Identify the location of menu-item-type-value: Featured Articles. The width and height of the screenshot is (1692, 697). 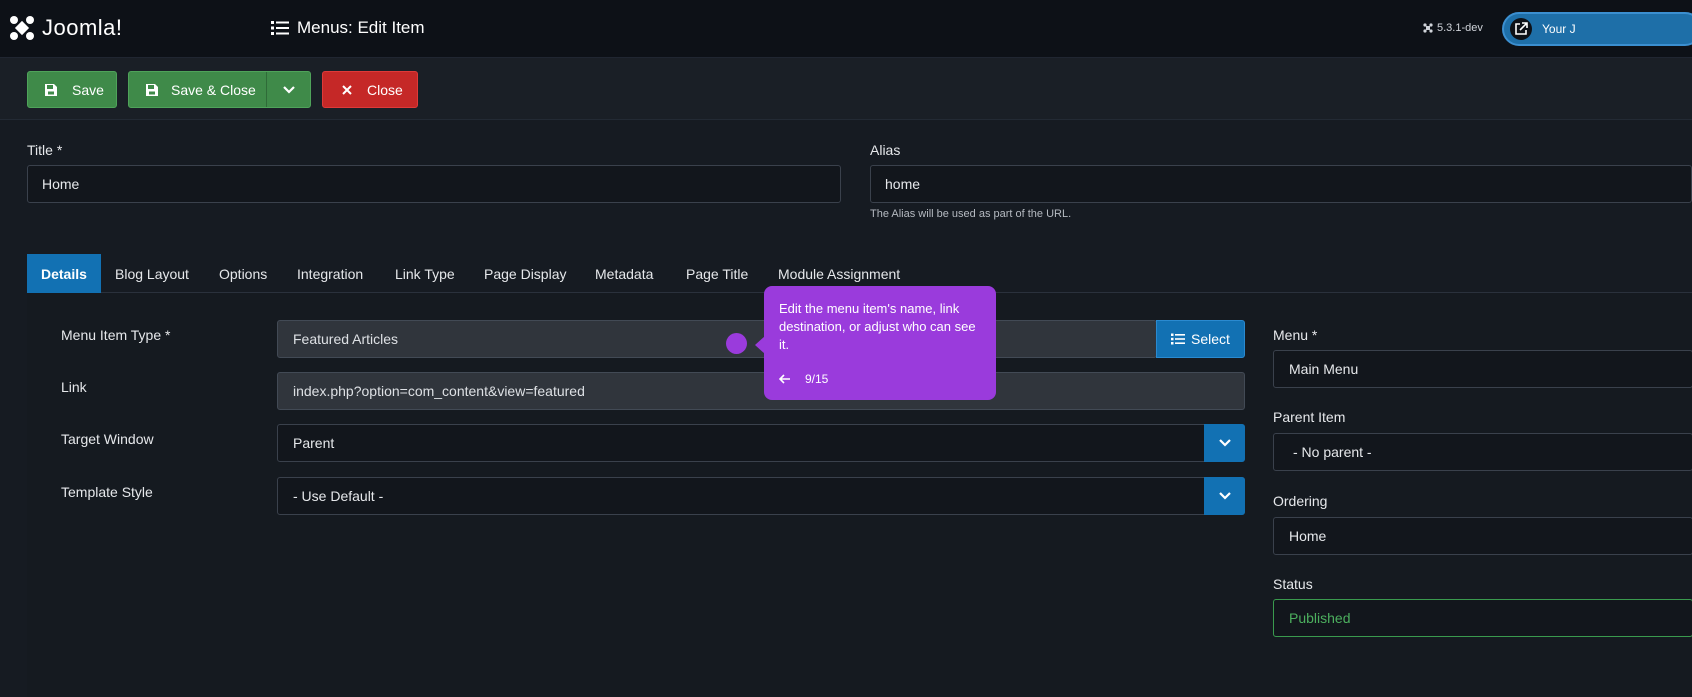
(346, 339).